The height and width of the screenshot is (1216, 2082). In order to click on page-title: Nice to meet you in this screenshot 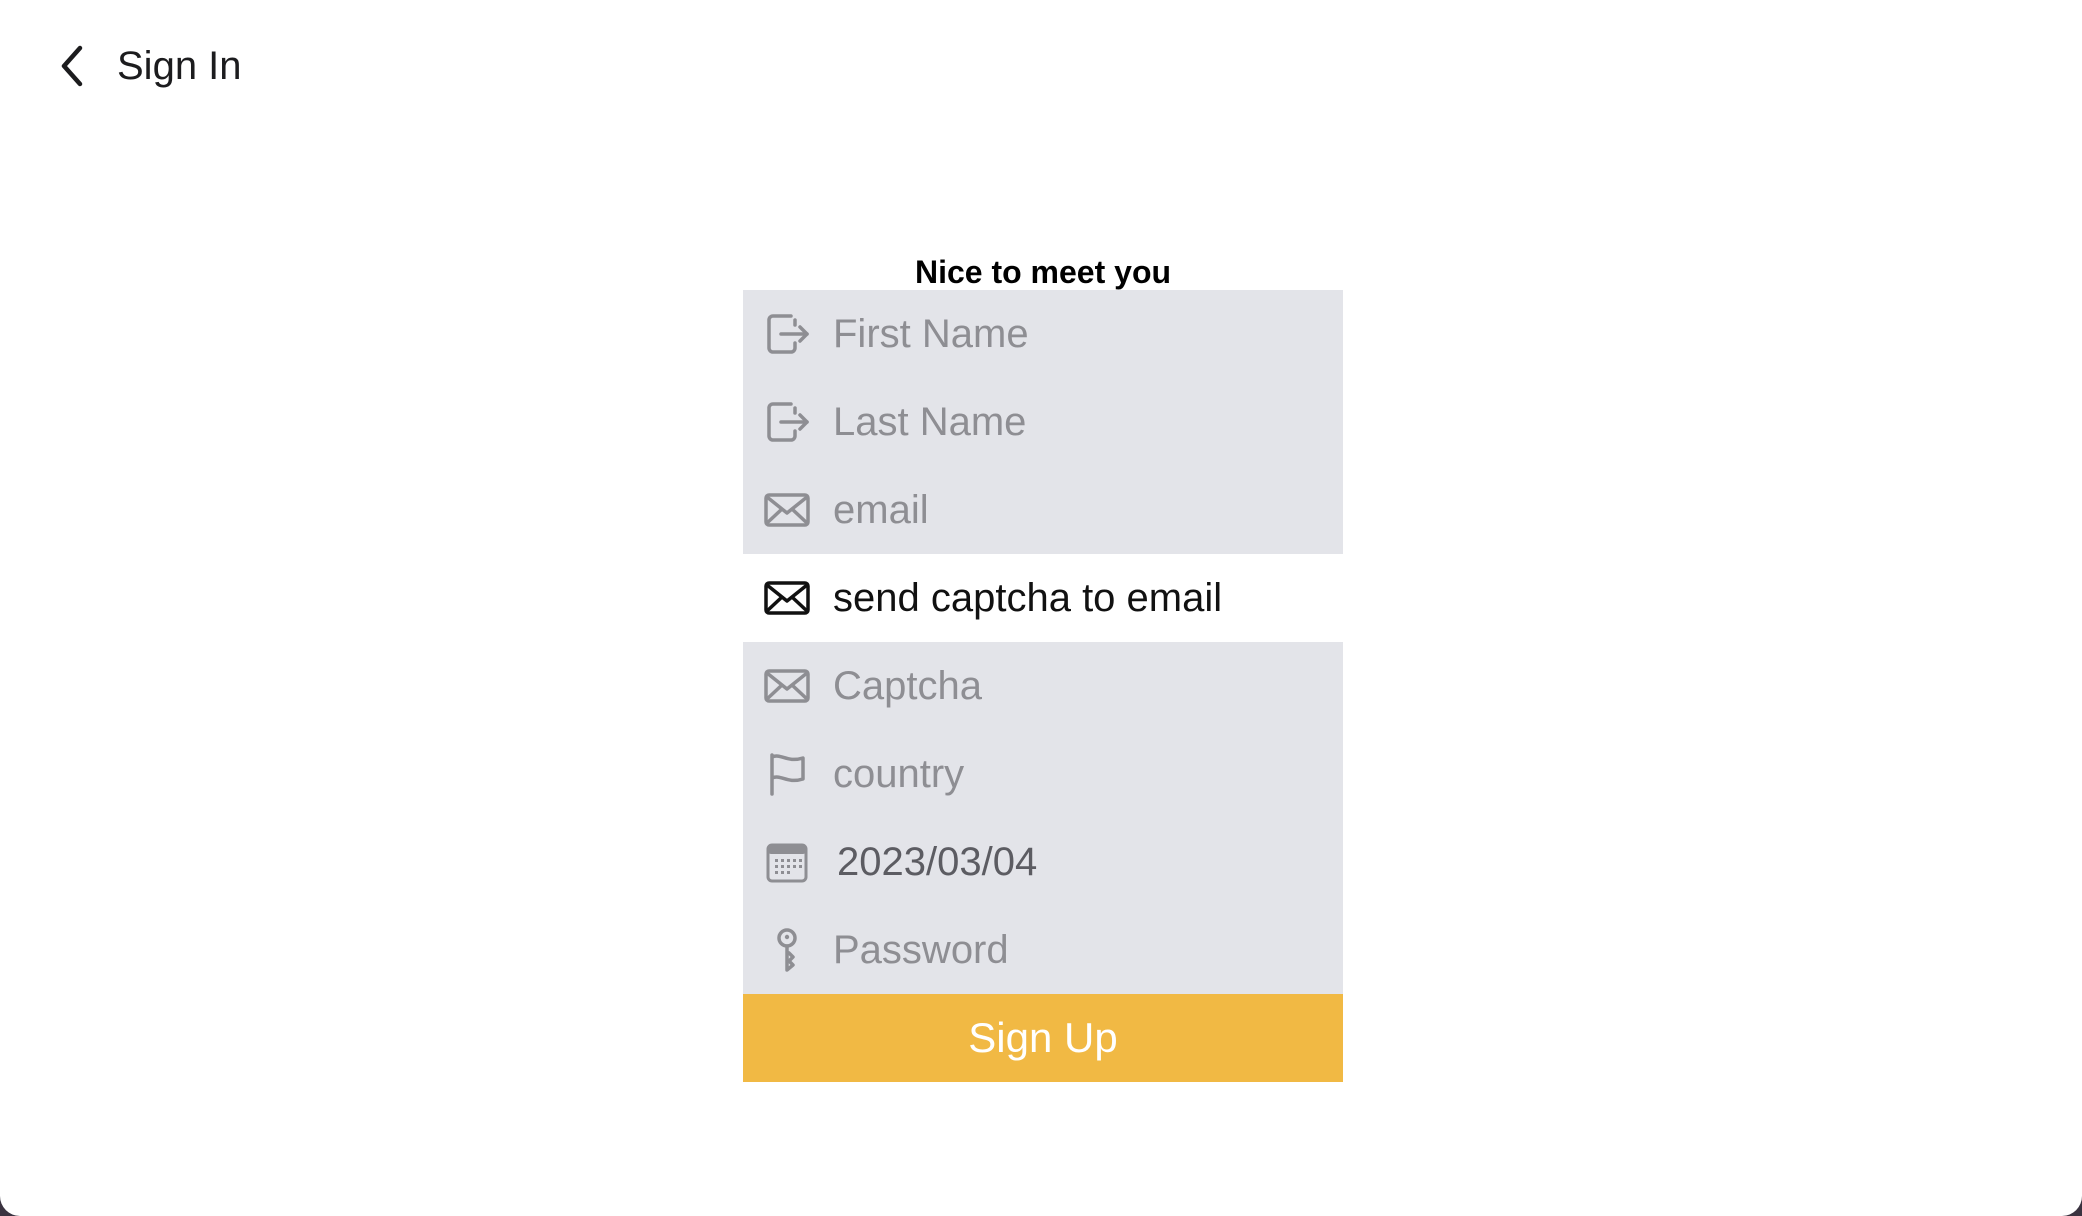, I will do `click(1043, 272)`.